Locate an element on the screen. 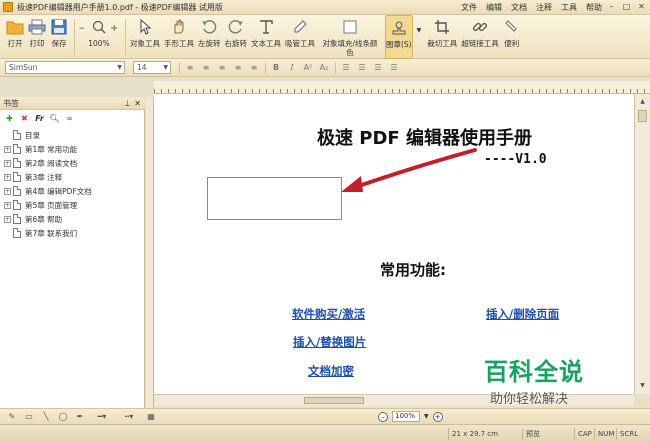  vertical-scrollbar: ▲ ▼ is located at coordinates (642, 244).